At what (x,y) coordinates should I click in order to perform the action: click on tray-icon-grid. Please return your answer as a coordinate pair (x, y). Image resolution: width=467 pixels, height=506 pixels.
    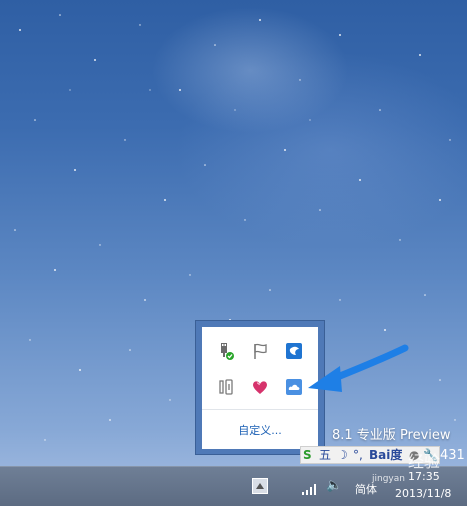
    Looking at the image, I should click on (260, 370).